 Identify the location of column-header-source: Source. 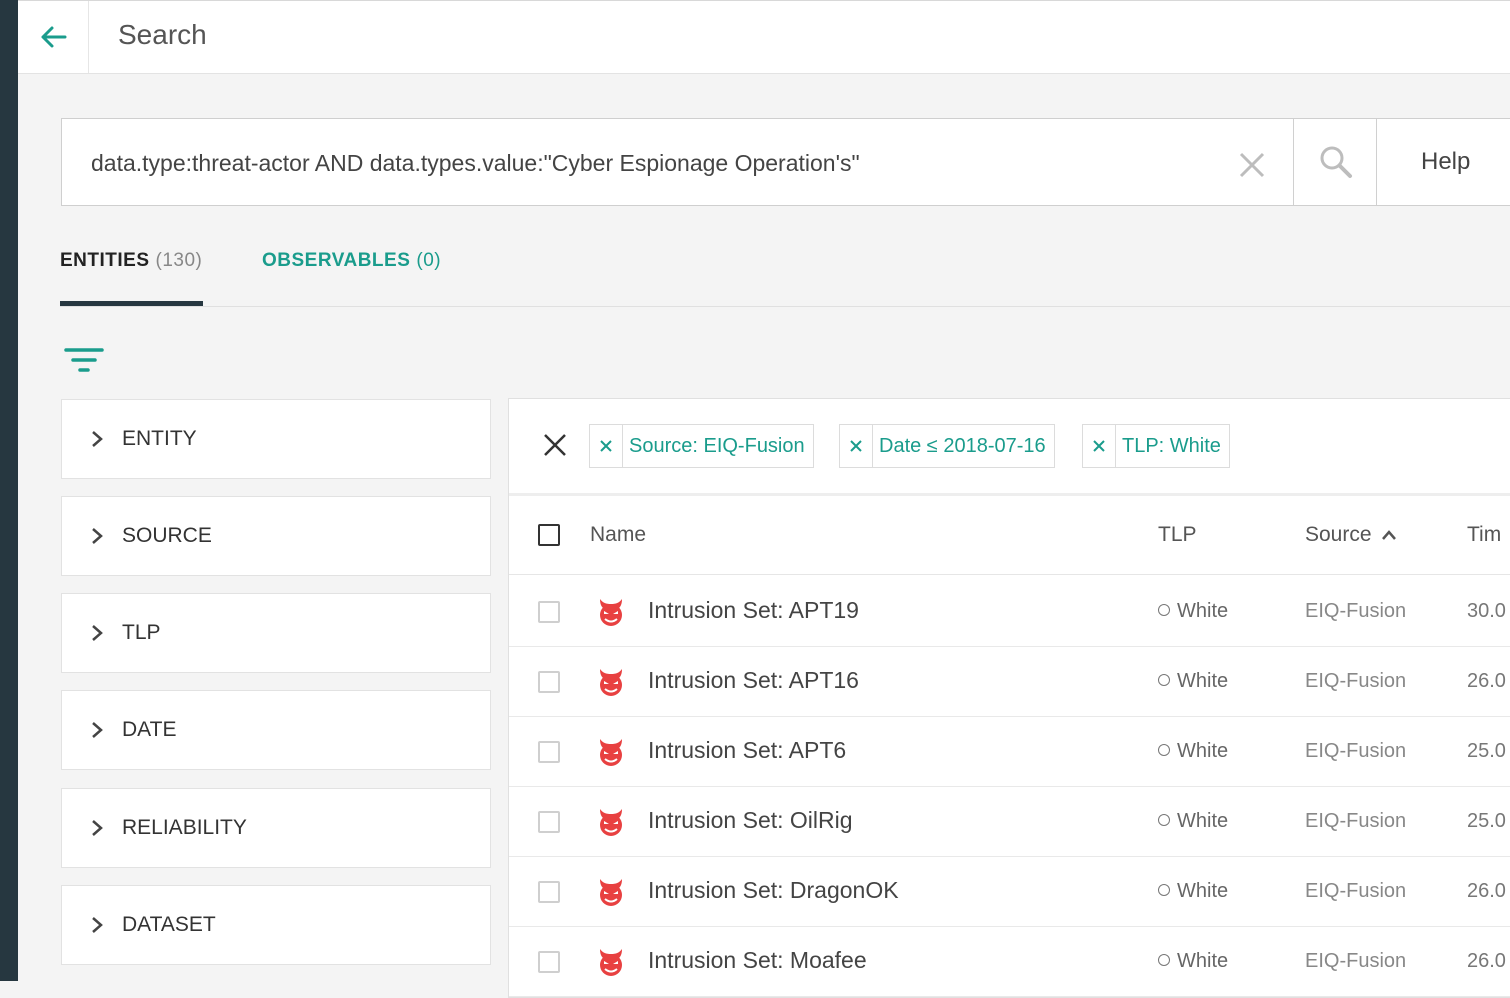
(1351, 535).